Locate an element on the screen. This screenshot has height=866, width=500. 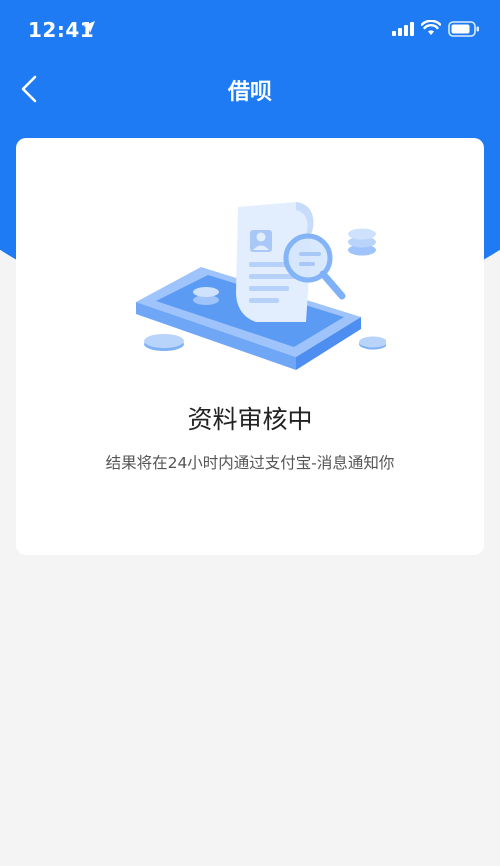
wifi-icon is located at coordinates (431, 27).